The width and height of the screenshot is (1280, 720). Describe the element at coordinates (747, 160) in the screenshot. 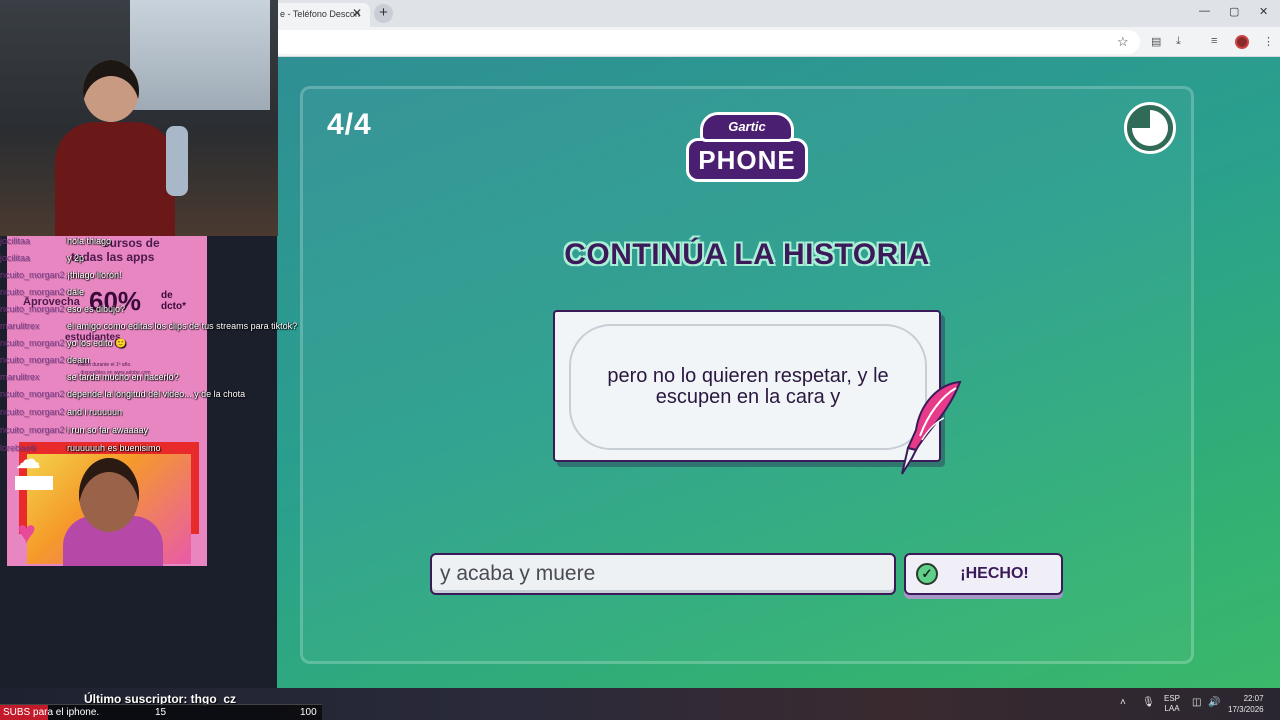

I see `logo-main-text: PHONE` at that location.